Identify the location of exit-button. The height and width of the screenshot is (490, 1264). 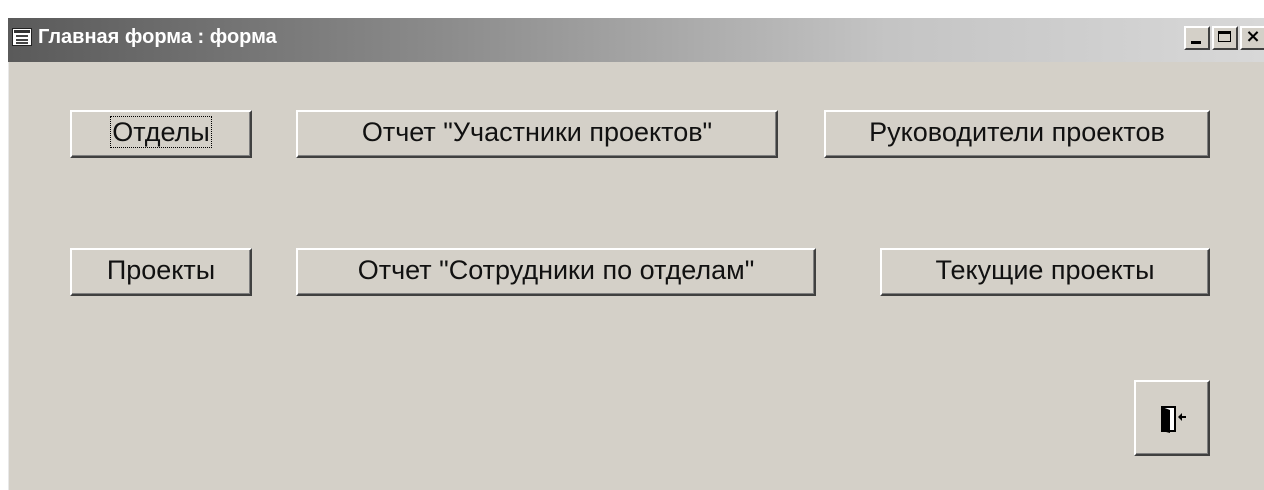
(1172, 418).